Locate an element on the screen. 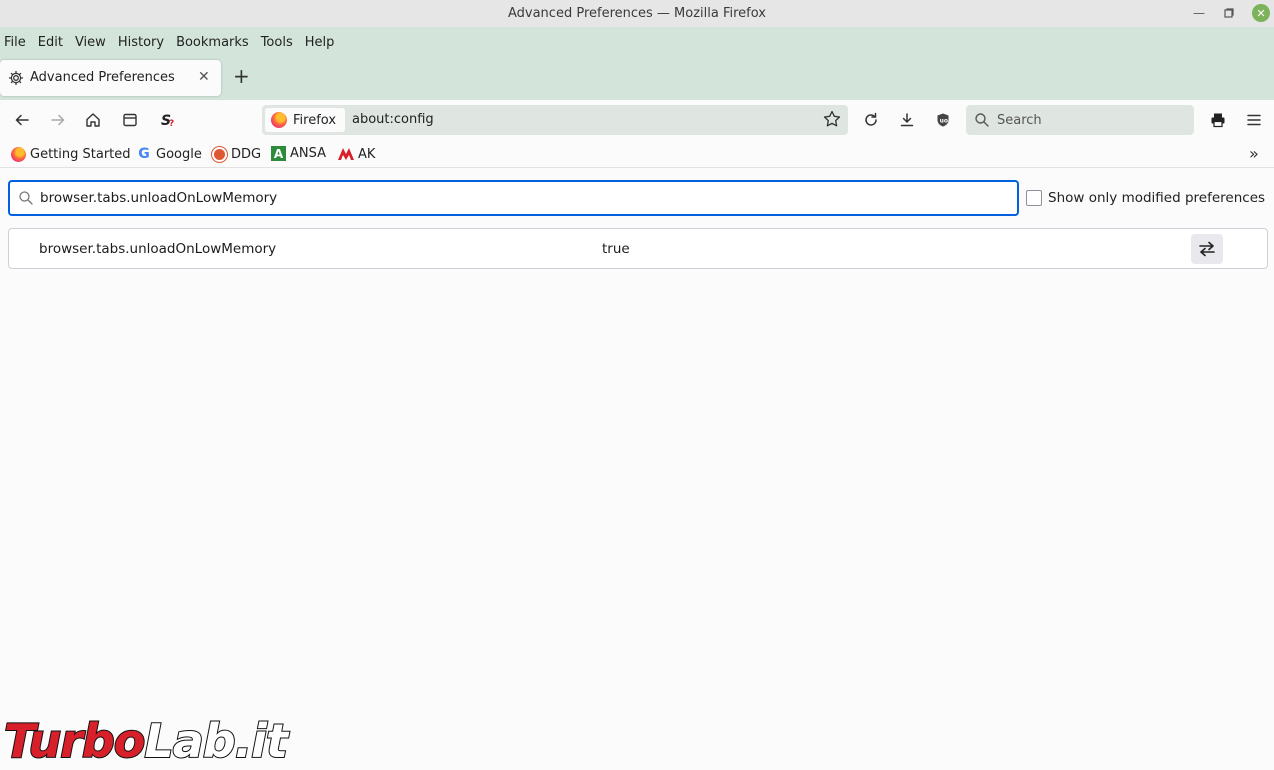 The width and height of the screenshot is (1274, 770). preference-name: browser.tabs.unloadOnLowMemory is located at coordinates (158, 249).